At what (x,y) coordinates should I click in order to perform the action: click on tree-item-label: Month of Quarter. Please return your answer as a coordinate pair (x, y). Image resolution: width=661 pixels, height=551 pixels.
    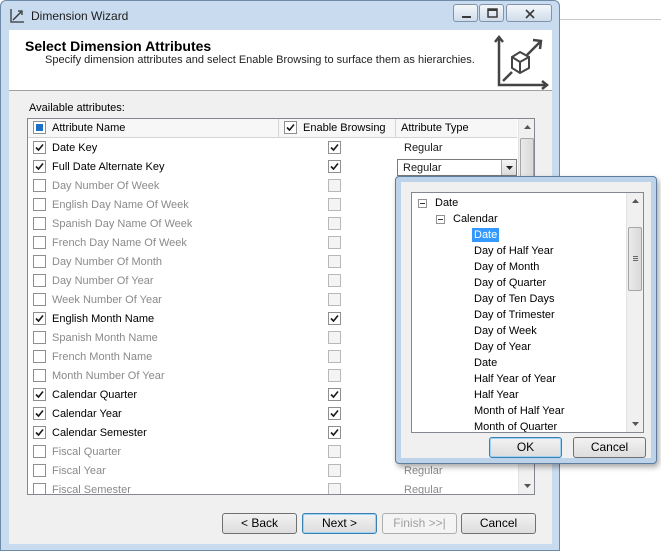
    Looking at the image, I should click on (516, 427).